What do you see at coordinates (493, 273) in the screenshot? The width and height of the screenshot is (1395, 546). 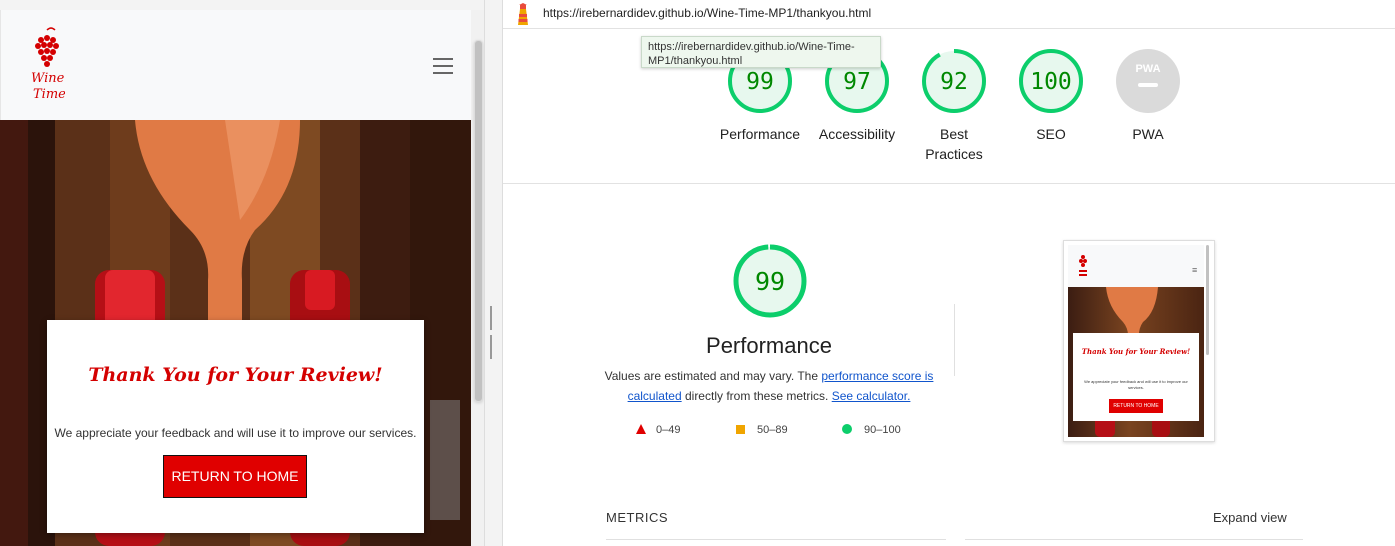 I see `pane-resize-divider` at bounding box center [493, 273].